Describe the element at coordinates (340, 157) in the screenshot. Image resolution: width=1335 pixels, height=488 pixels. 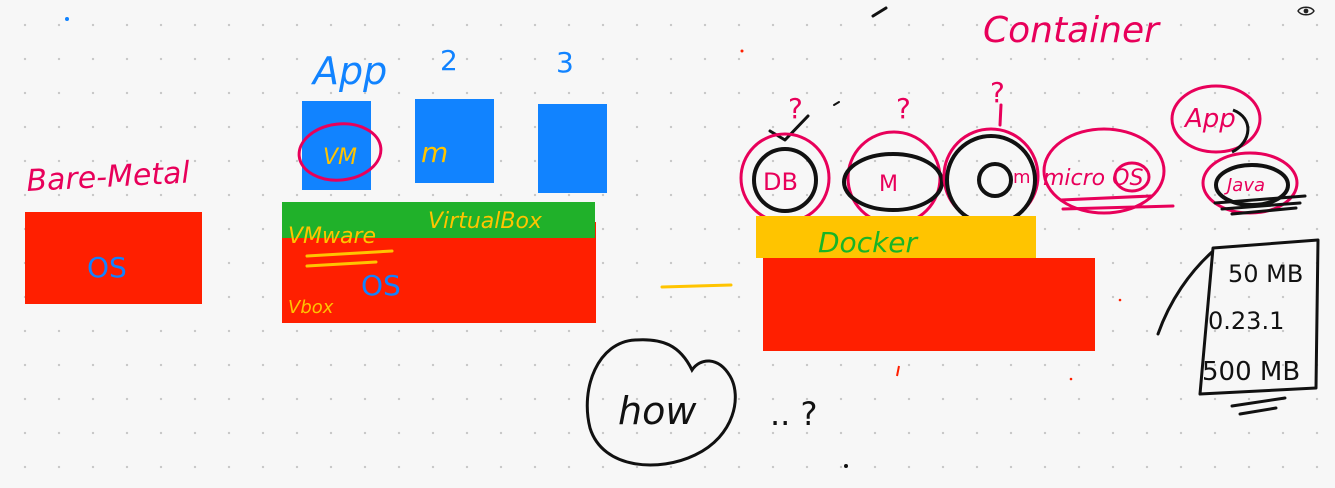
I see `vm-label: VM` at that location.